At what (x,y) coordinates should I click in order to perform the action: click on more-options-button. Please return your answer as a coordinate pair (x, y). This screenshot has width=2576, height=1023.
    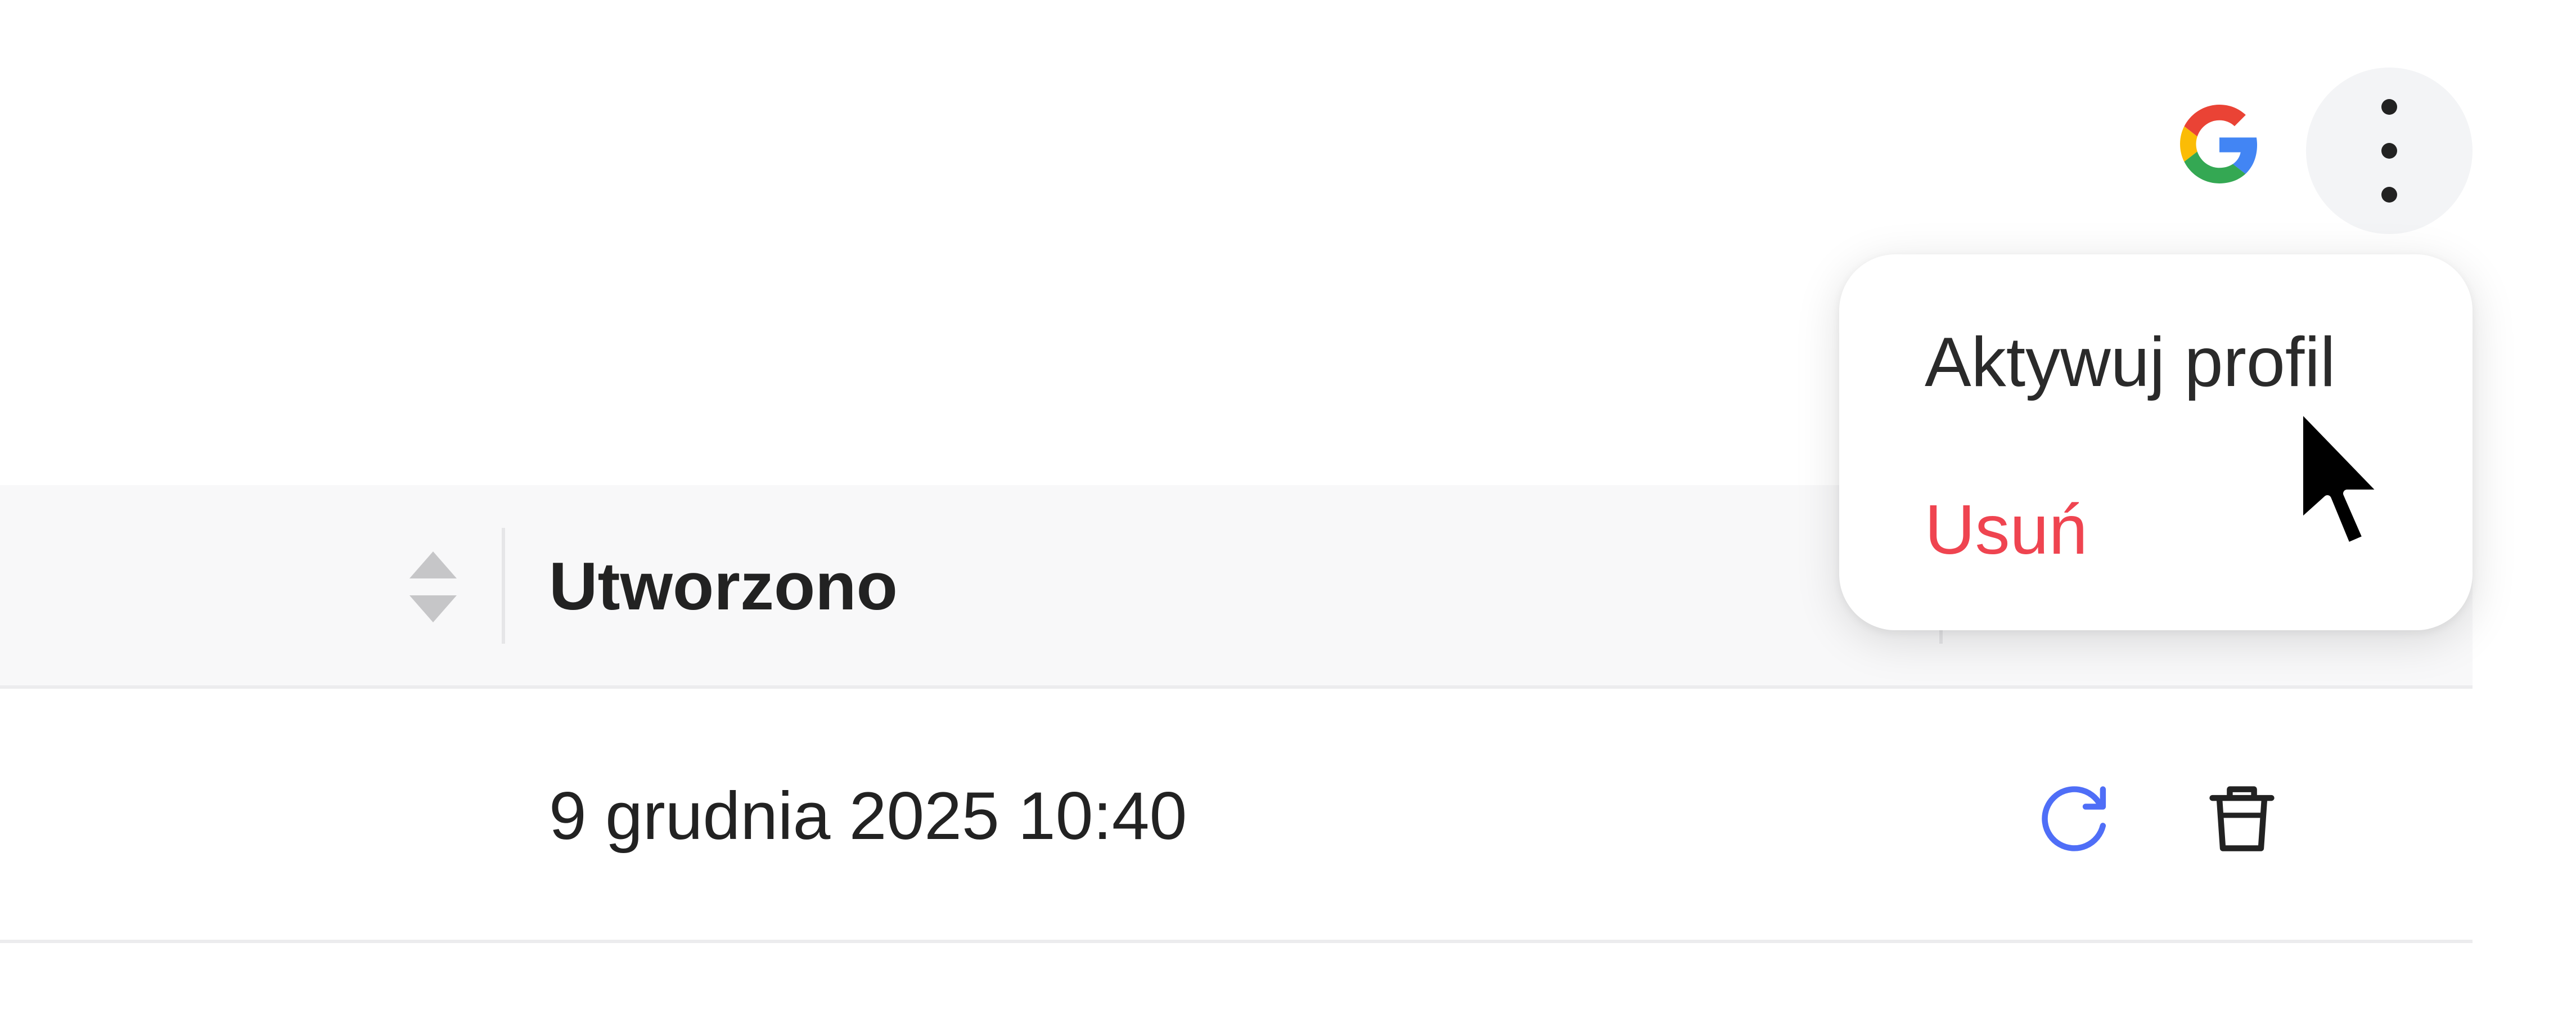
    Looking at the image, I should click on (2389, 151).